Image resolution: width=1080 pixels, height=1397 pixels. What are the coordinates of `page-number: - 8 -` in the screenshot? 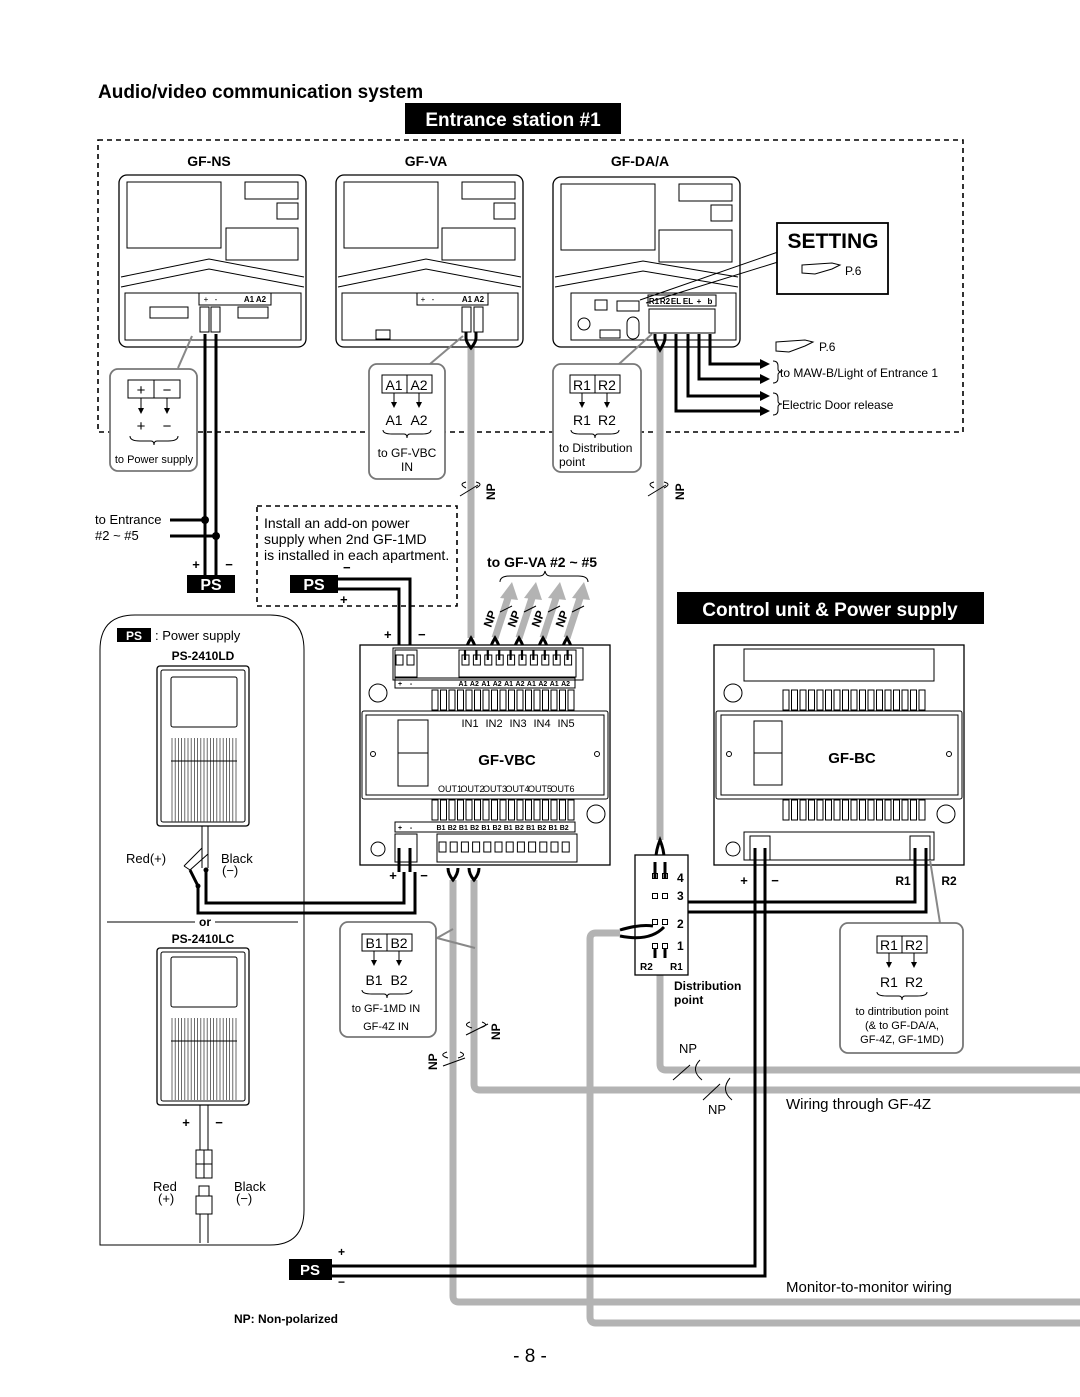 It's located at (530, 1356).